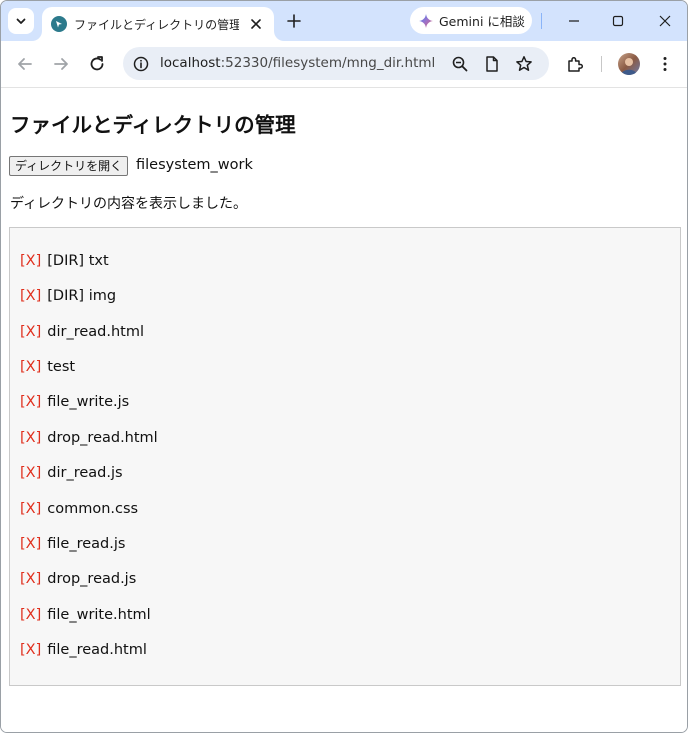 The image size is (688, 733). I want to click on entry-name: common.css, so click(93, 509).